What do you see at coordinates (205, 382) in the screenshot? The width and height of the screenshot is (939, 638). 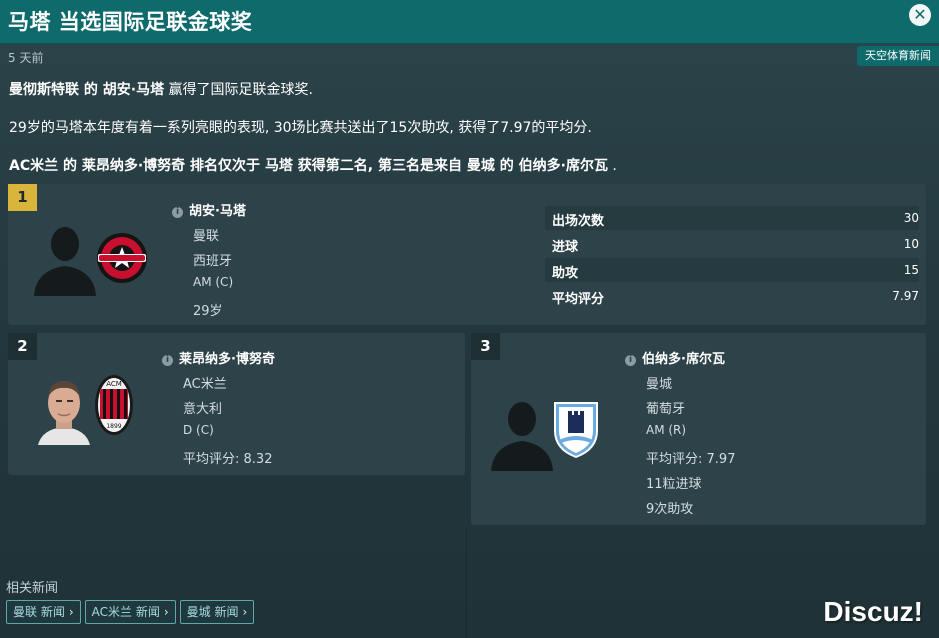 I see `player-club: AC米兰` at bounding box center [205, 382].